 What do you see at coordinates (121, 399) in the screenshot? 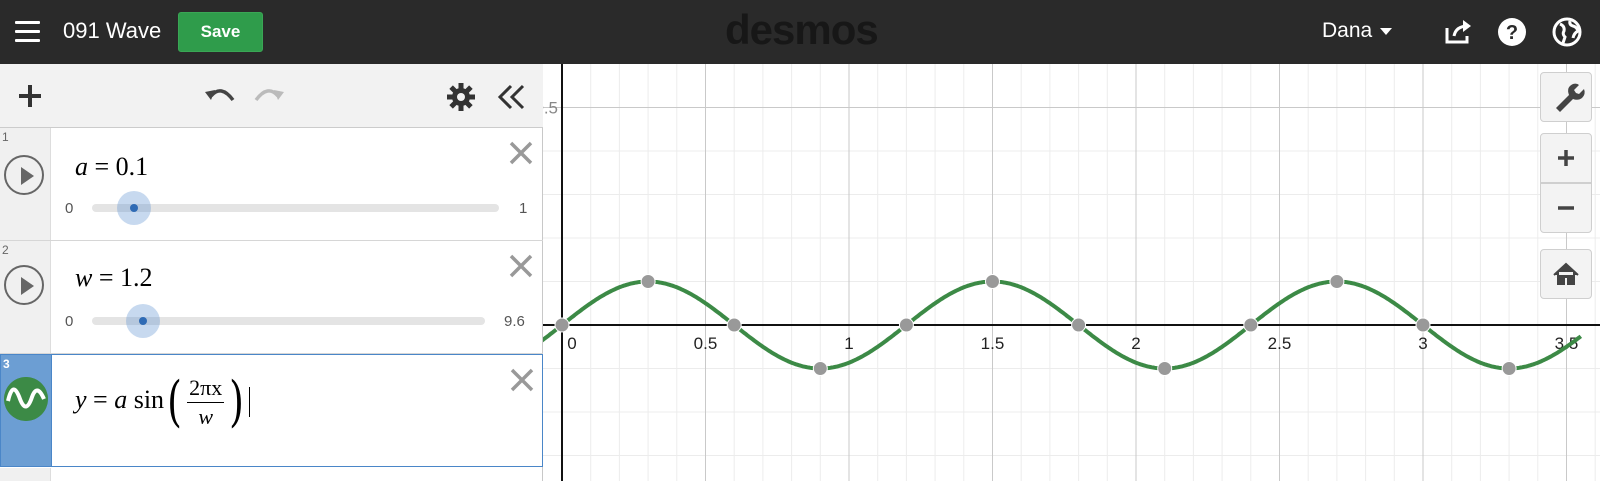
I see `coefficient: a` at bounding box center [121, 399].